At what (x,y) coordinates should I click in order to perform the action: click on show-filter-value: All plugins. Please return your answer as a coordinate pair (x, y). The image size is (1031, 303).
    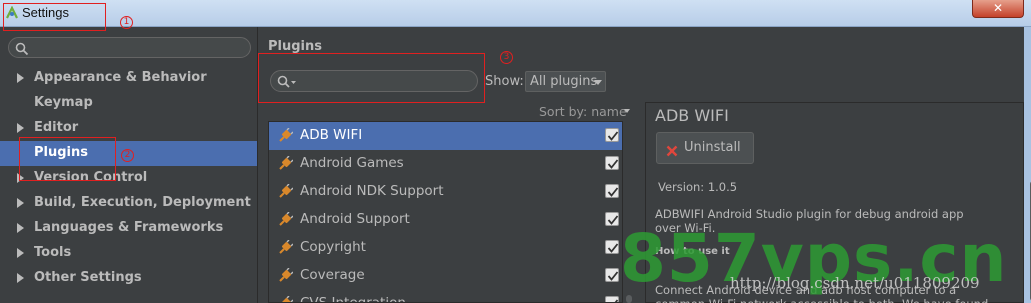
    Looking at the image, I should click on (564, 81).